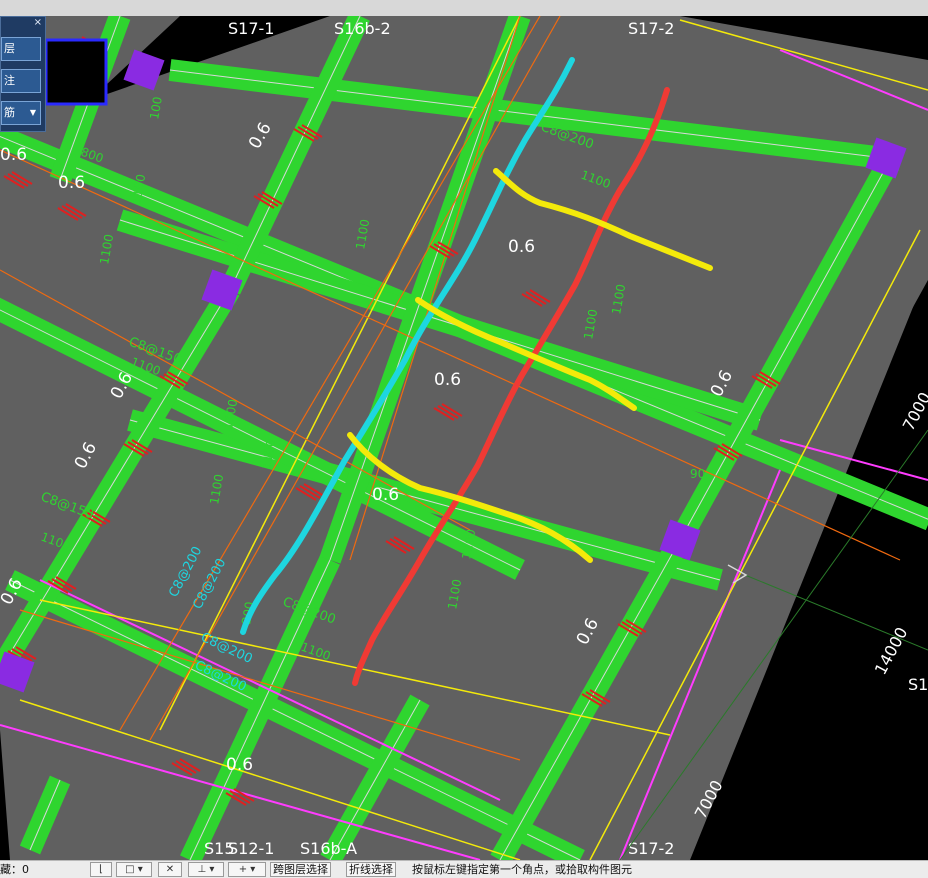 The height and width of the screenshot is (878, 928). Describe the element at coordinates (32, 112) in the screenshot. I see `chevron-down-icon: ▼` at that location.